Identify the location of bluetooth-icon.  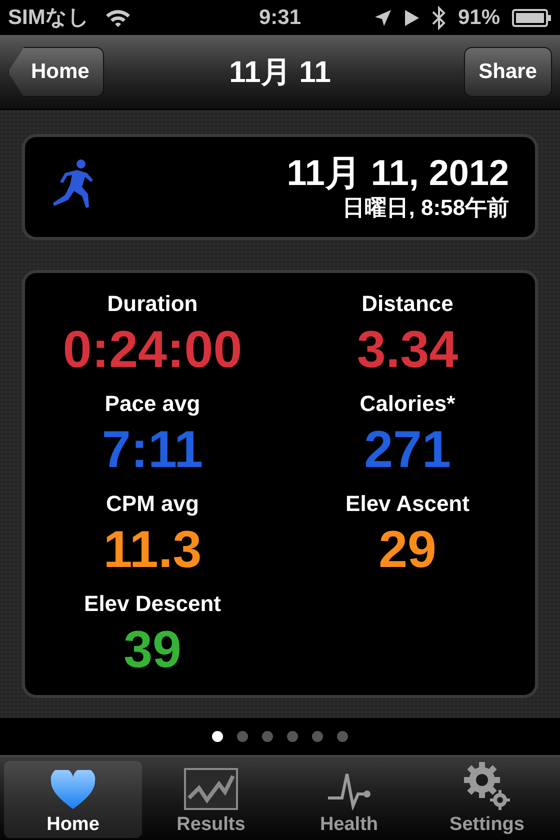
(439, 18).